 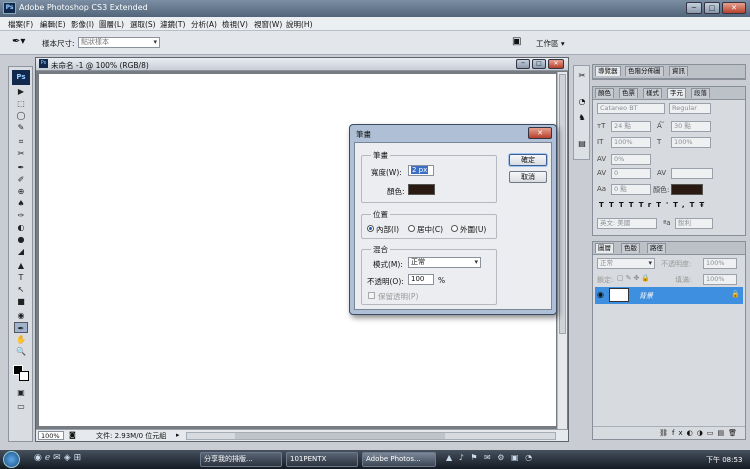 I want to click on status-menu-arrow-icon: ▸, so click(x=178, y=435).